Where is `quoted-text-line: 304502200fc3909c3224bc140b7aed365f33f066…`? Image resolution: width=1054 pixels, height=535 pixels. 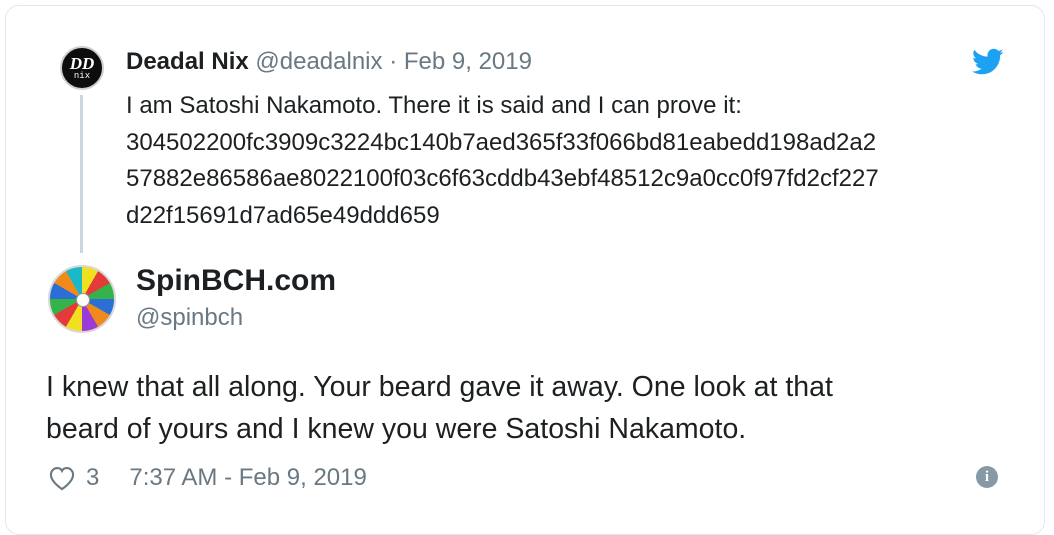
quoted-text-line: 304502200fc3909c3224bc140b7aed365f33f066… is located at coordinates (501, 142).